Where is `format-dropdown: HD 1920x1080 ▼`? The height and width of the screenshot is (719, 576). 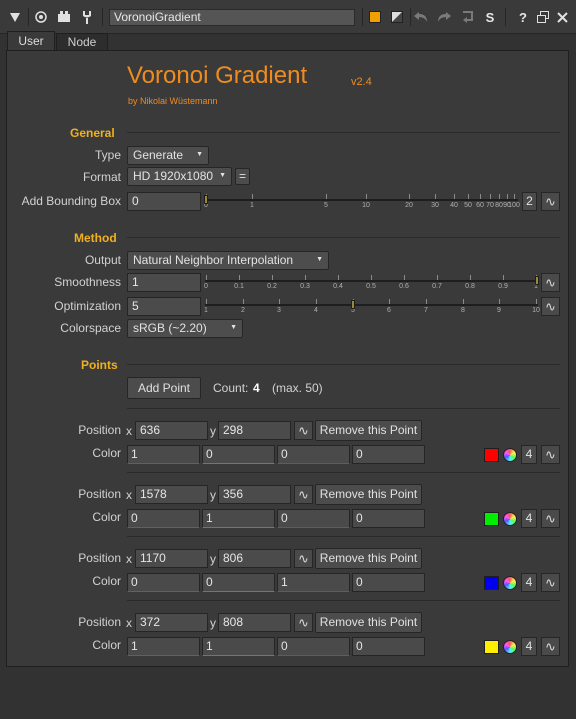 format-dropdown: HD 1920x1080 ▼ is located at coordinates (179, 176).